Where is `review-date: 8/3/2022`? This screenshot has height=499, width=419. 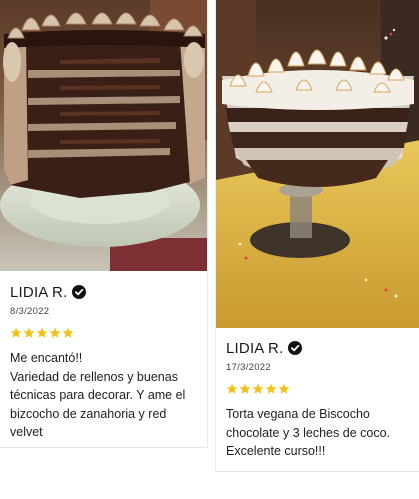 review-date: 8/3/2022 is located at coordinates (30, 311).